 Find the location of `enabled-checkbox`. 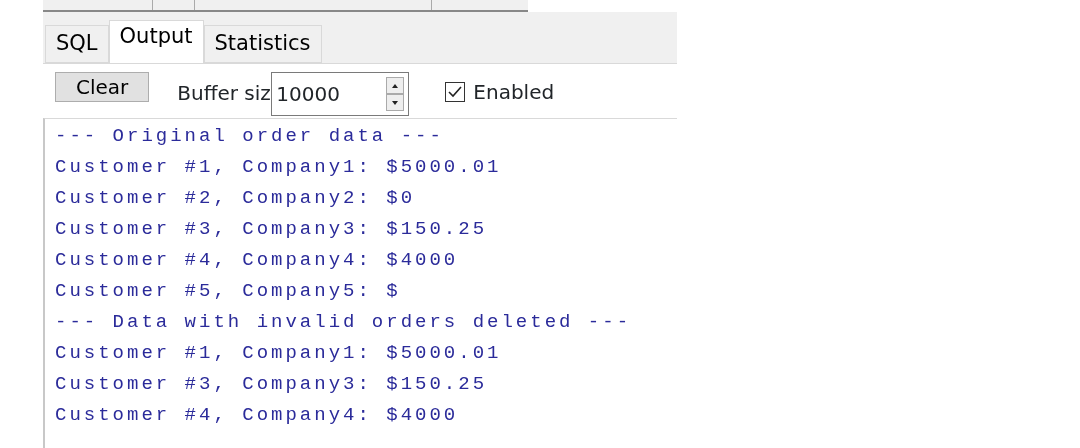

enabled-checkbox is located at coordinates (455, 92).